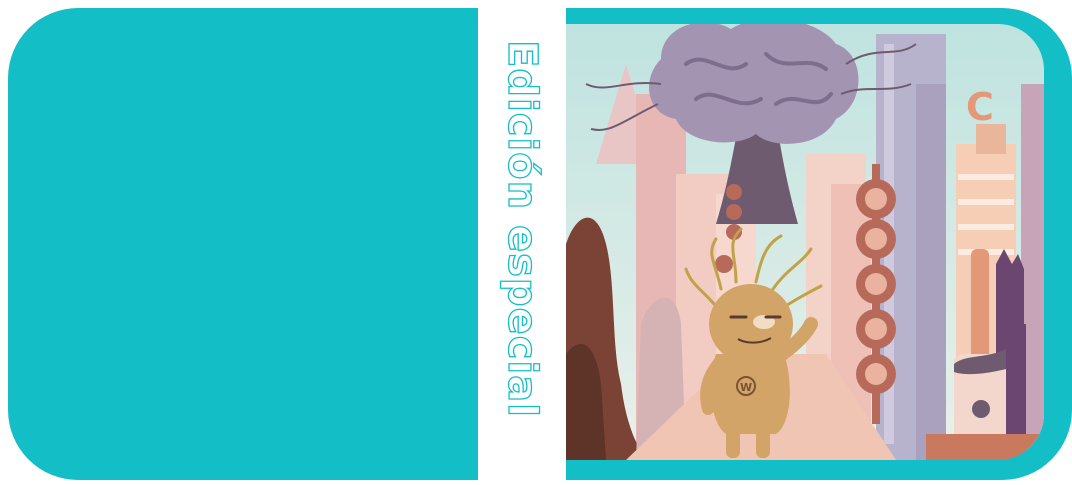  Describe the element at coordinates (521, 228) in the screenshot. I see `spine-title: Edición especial` at that location.